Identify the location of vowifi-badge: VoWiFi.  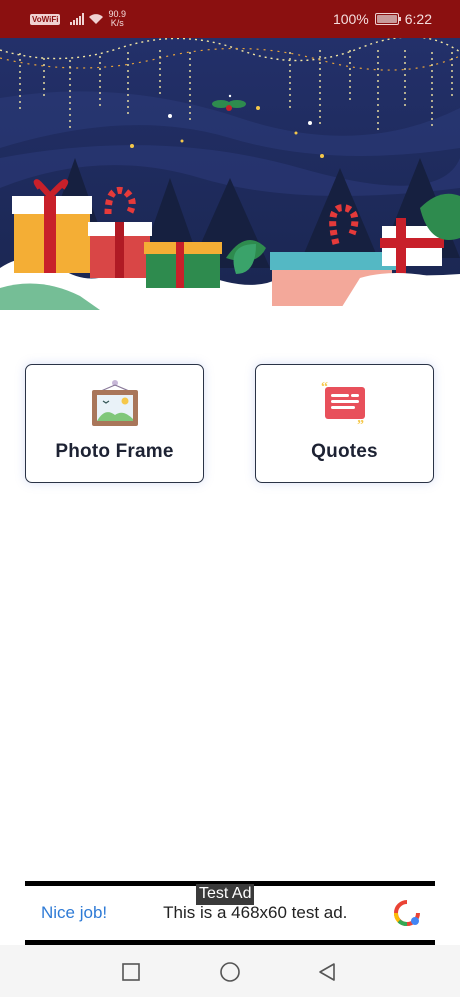
(45, 19).